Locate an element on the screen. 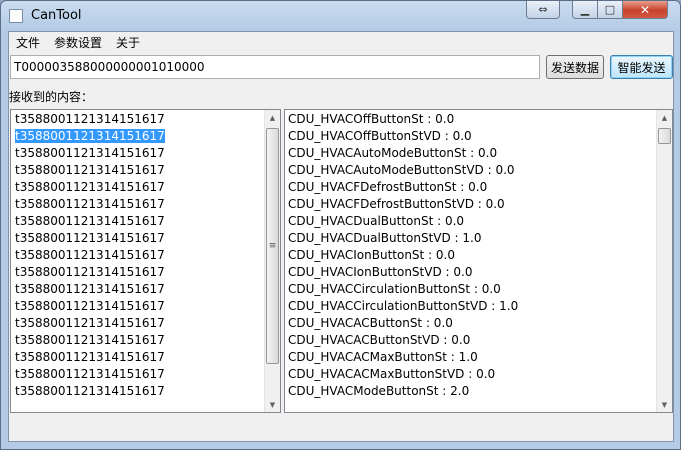 Image resolution: width=681 pixels, height=450 pixels. signal-item: CDU_HVACACButtonStVD : 0.0 is located at coordinates (470, 340).